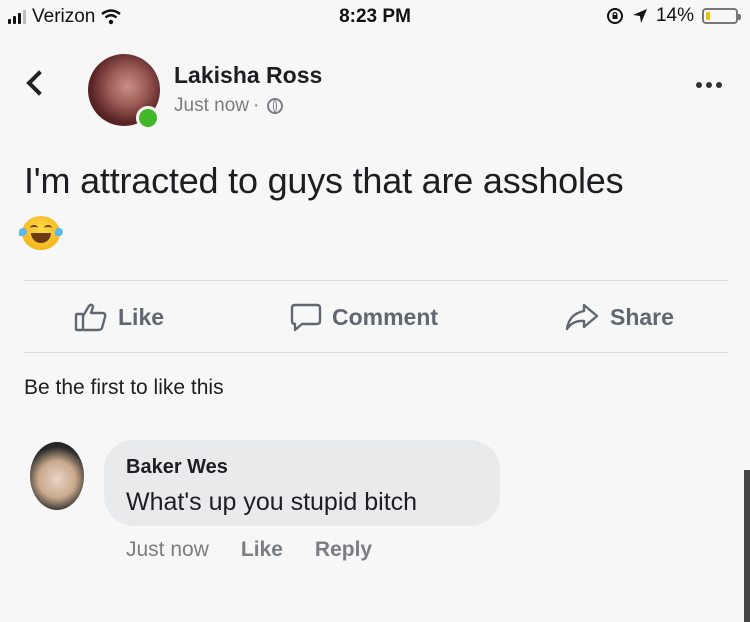  What do you see at coordinates (614, 16) in the screenshot?
I see `orientation-lock-icon` at bounding box center [614, 16].